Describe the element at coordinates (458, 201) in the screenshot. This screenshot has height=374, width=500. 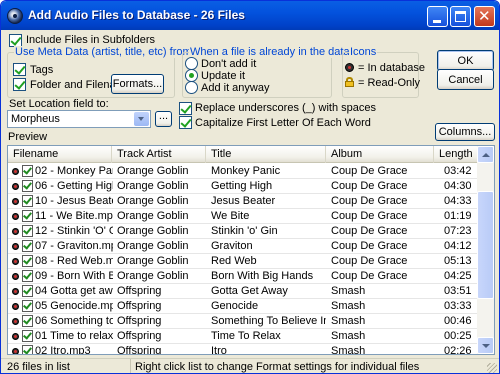
I see `cell-length: 04:33` at that location.